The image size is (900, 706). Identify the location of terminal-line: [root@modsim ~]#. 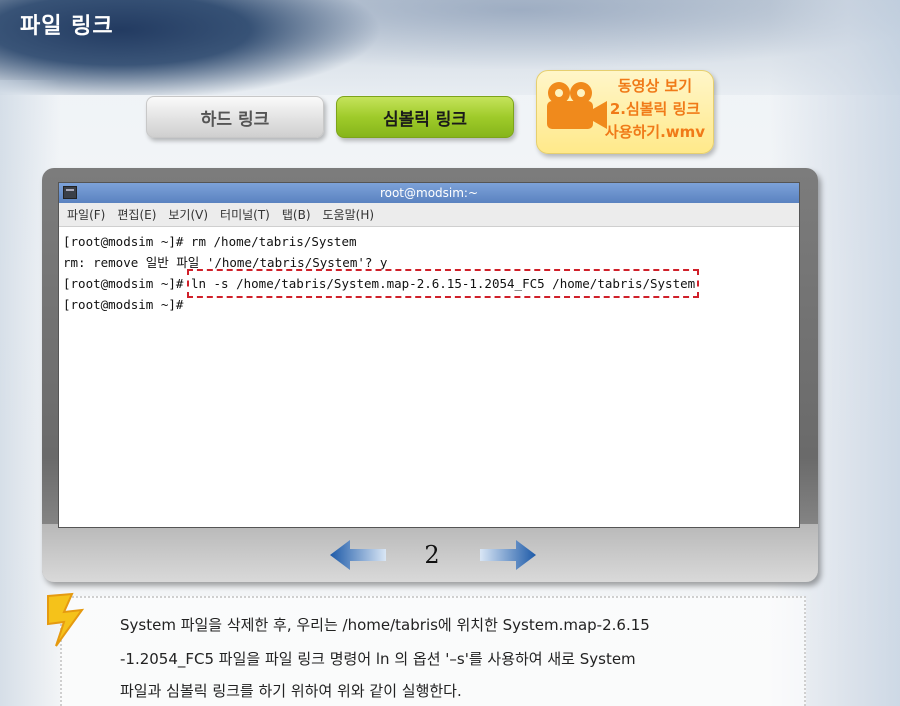
(123, 304).